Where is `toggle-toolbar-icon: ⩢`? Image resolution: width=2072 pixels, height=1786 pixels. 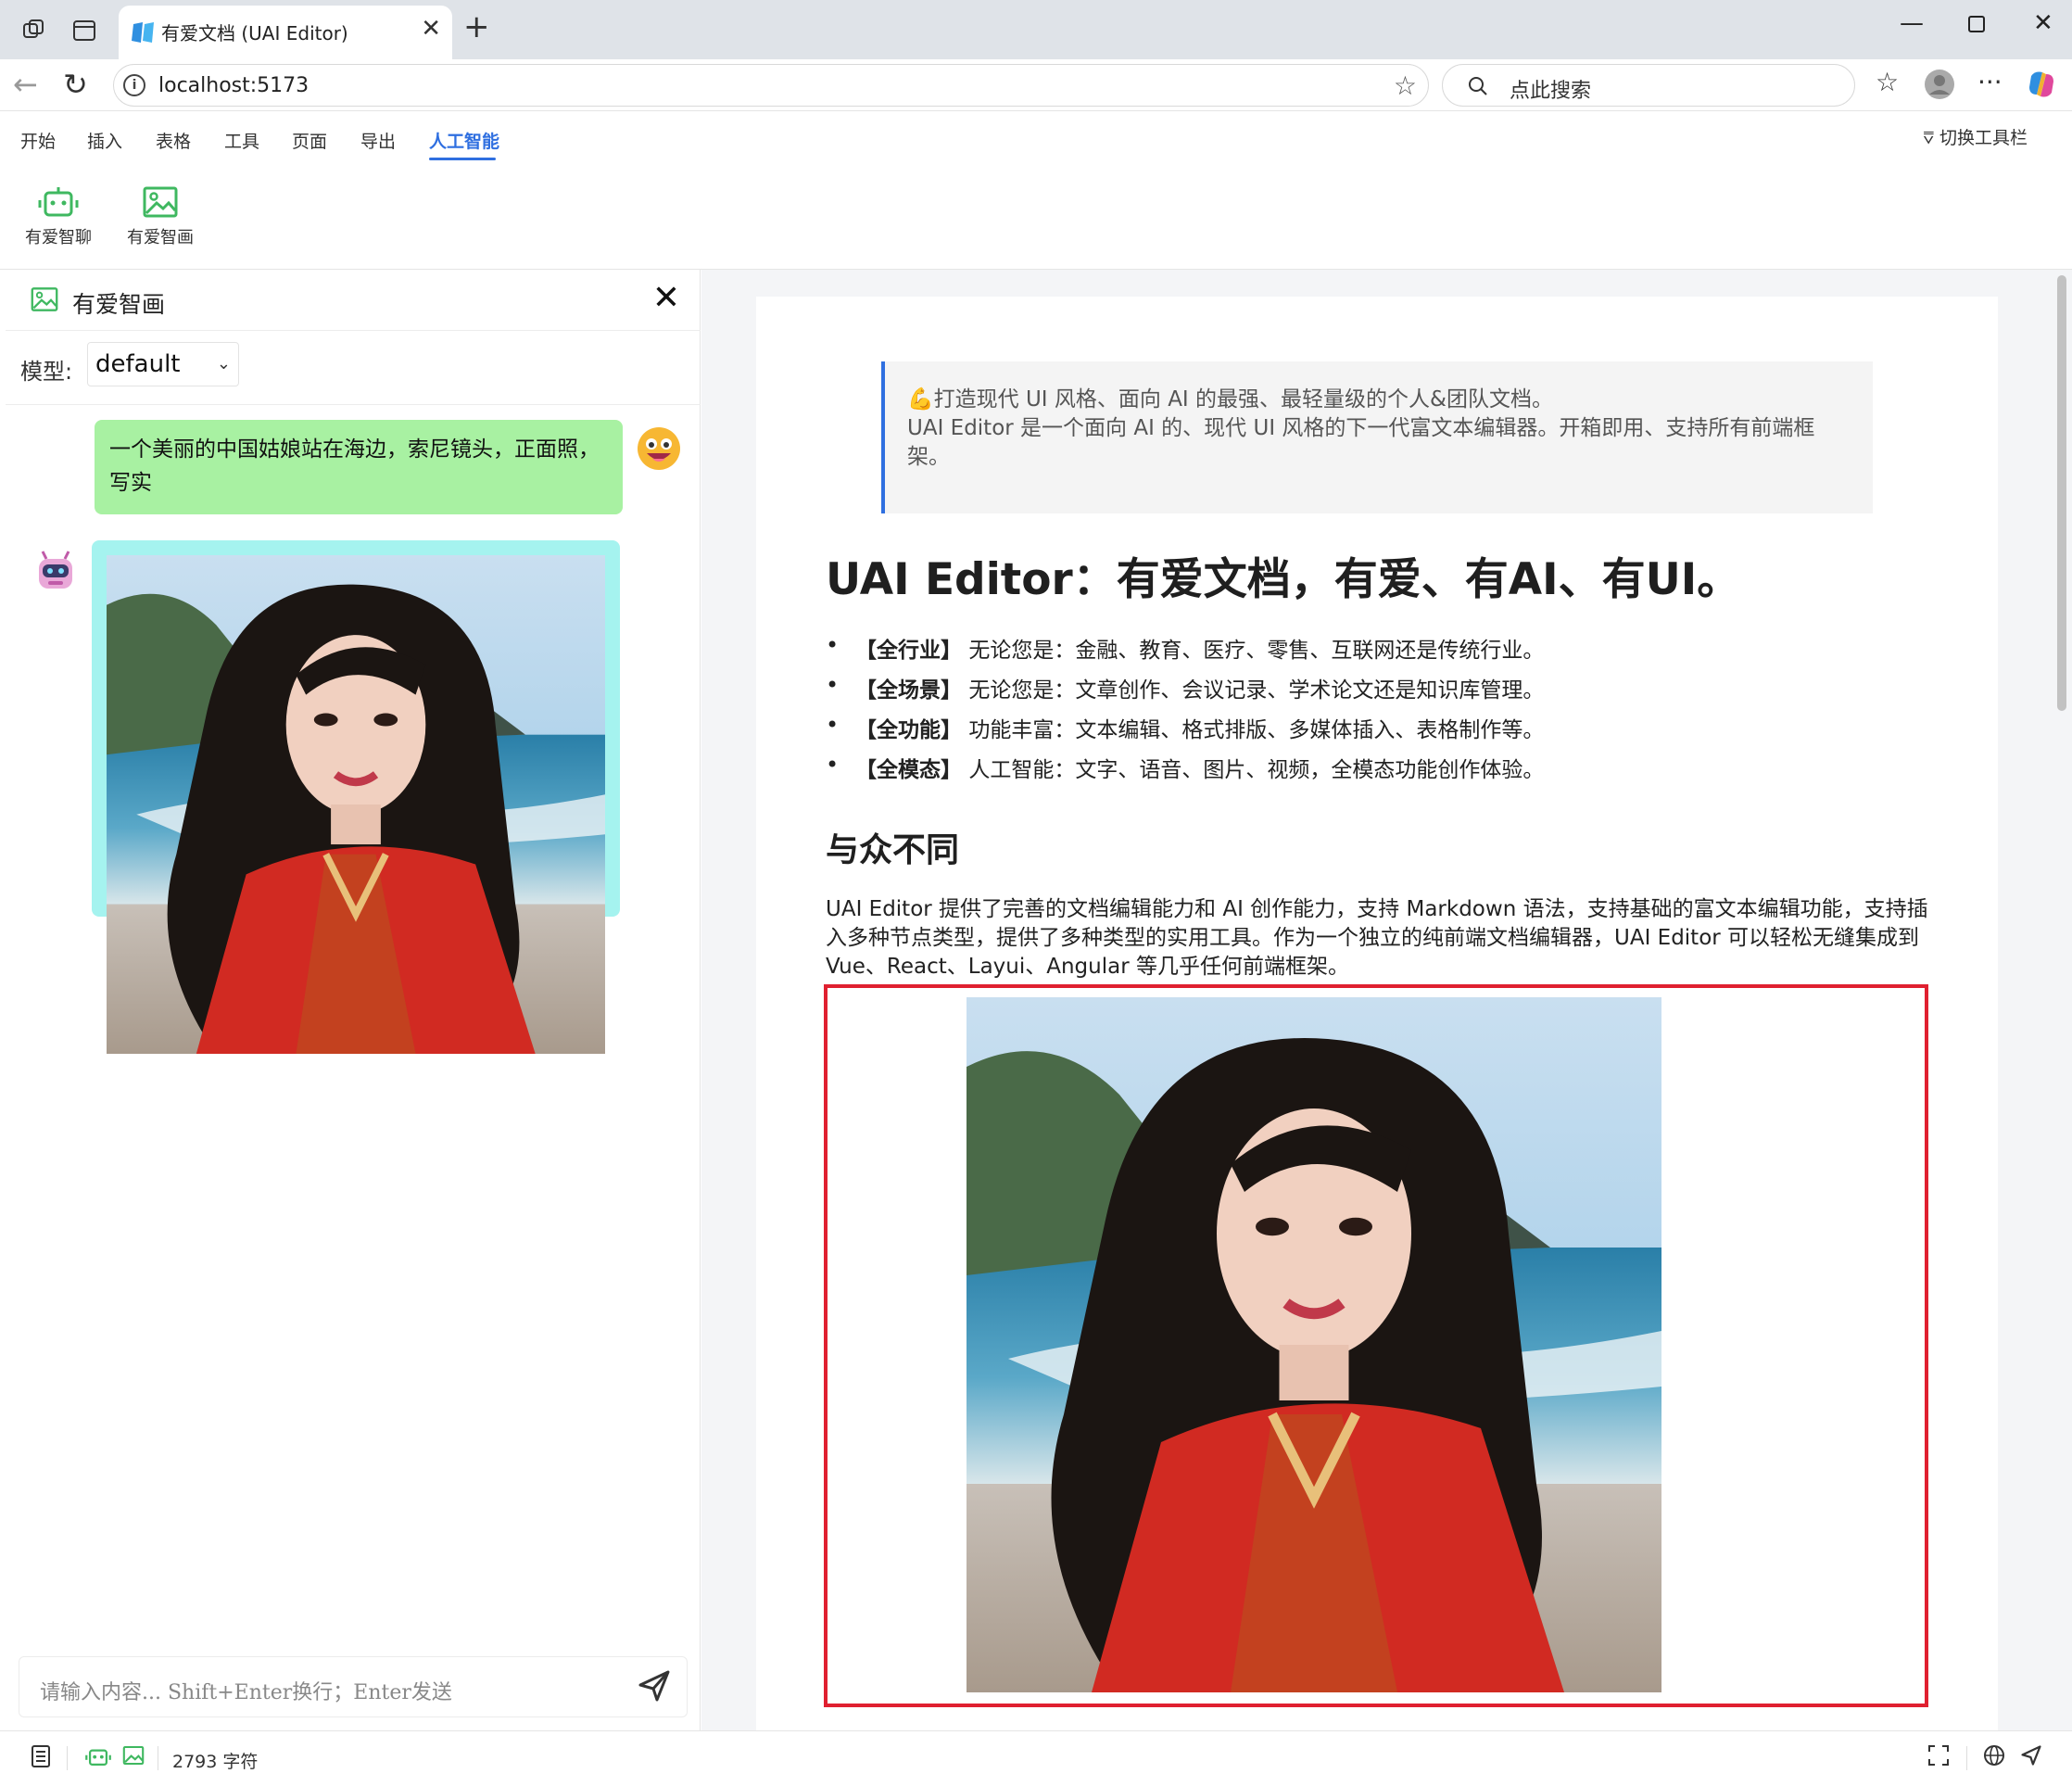
toggle-toolbar-icon: ⩢ is located at coordinates (1931, 138).